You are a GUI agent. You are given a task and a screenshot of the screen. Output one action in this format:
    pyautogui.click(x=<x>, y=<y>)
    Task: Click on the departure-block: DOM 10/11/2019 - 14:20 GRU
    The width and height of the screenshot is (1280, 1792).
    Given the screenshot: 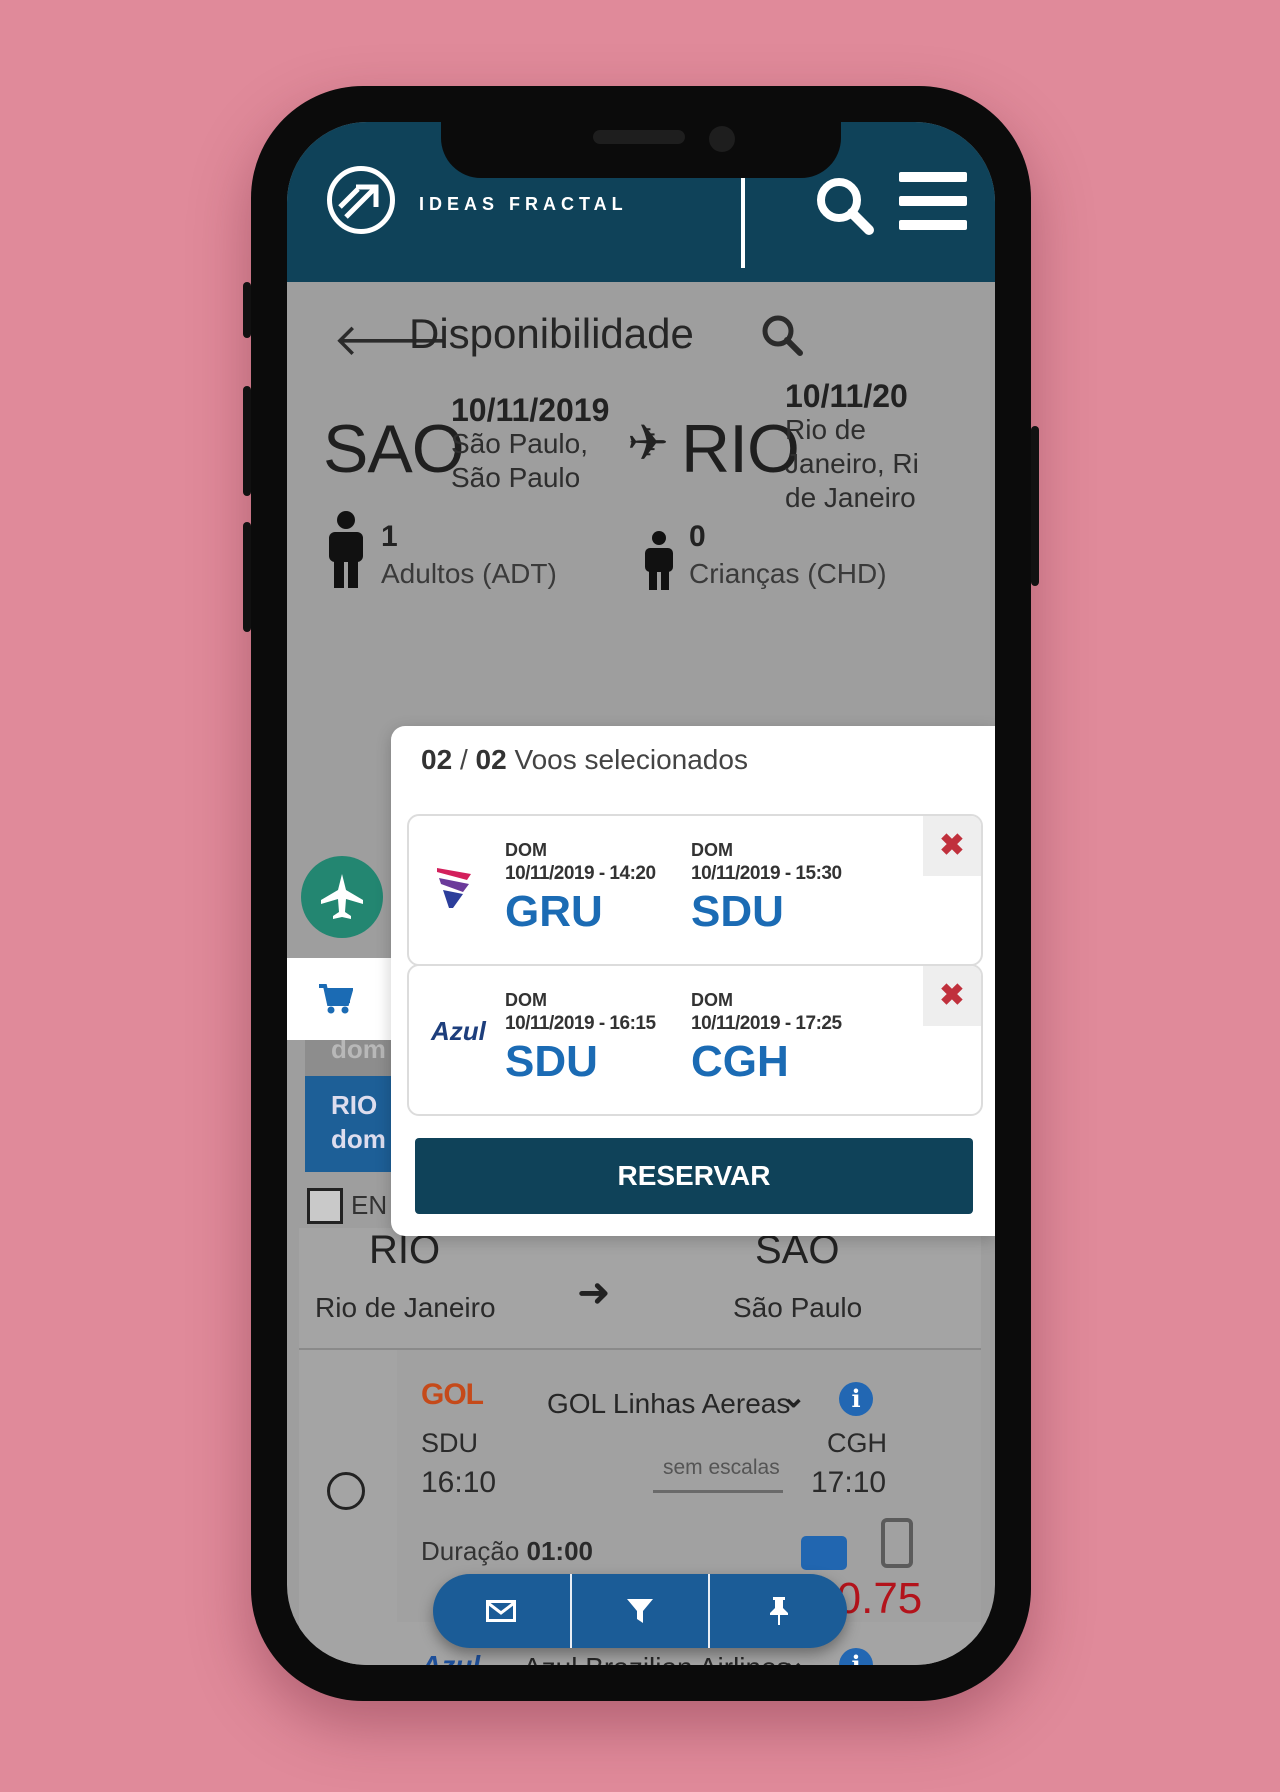 What is the action you would take?
    pyautogui.click(x=580, y=888)
    